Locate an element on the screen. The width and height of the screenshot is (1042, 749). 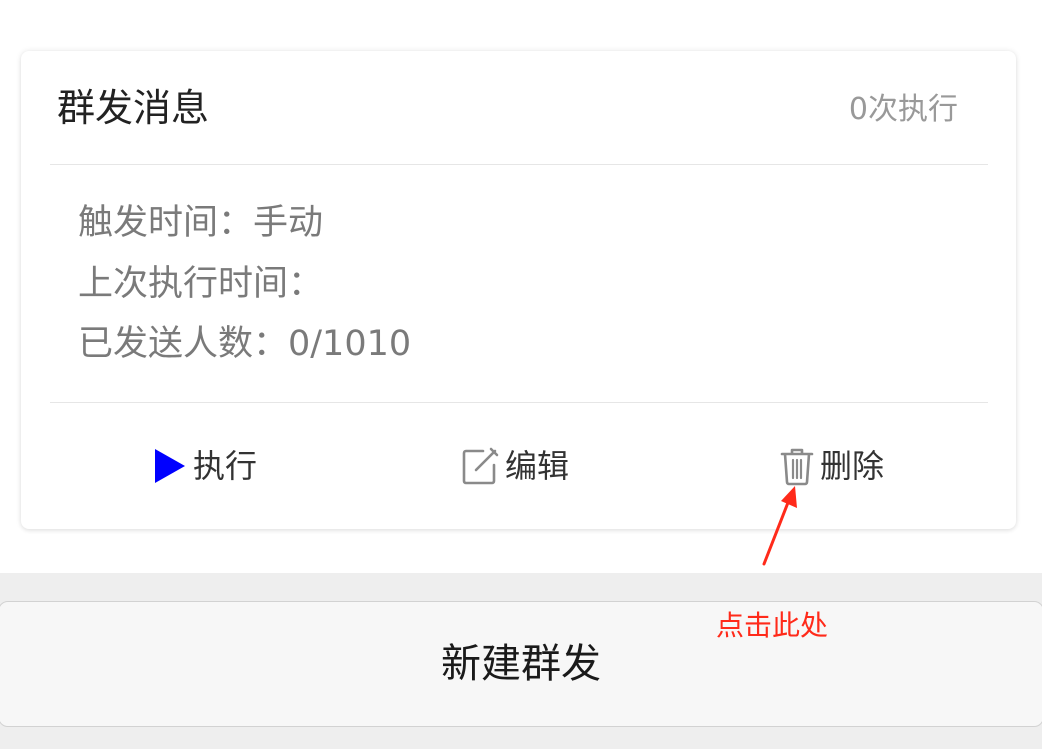
delete-label: 删除 is located at coordinates (852, 466).